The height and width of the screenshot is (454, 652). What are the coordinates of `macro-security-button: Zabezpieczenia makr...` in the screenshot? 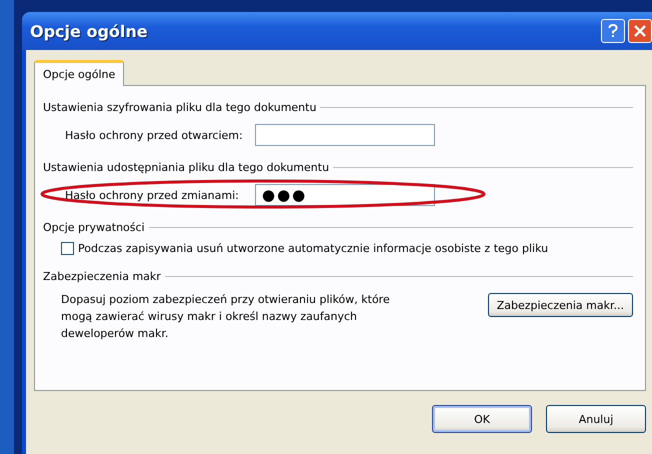 It's located at (560, 305).